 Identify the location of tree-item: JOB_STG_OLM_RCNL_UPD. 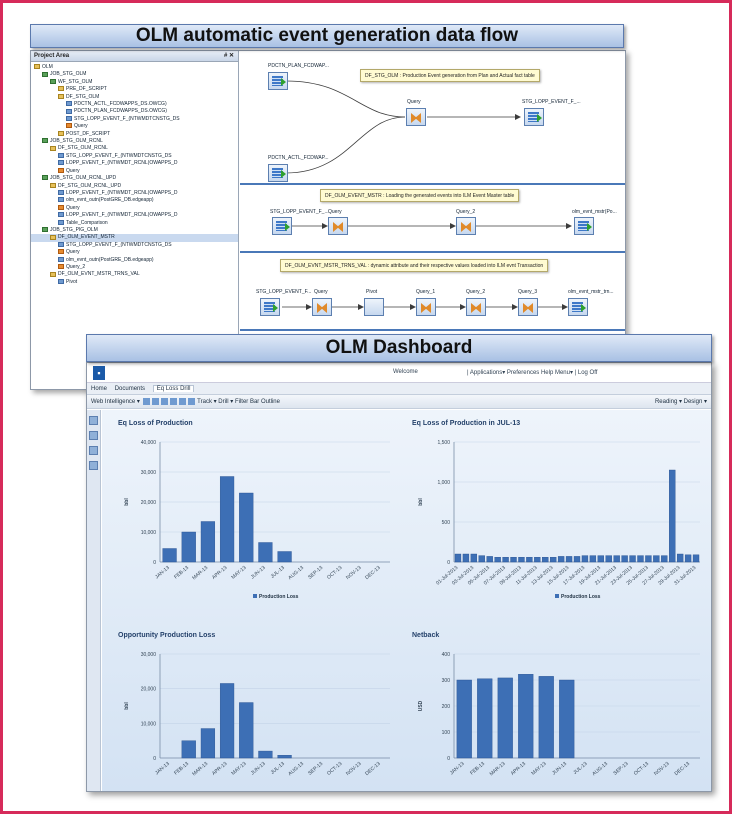
(134, 178).